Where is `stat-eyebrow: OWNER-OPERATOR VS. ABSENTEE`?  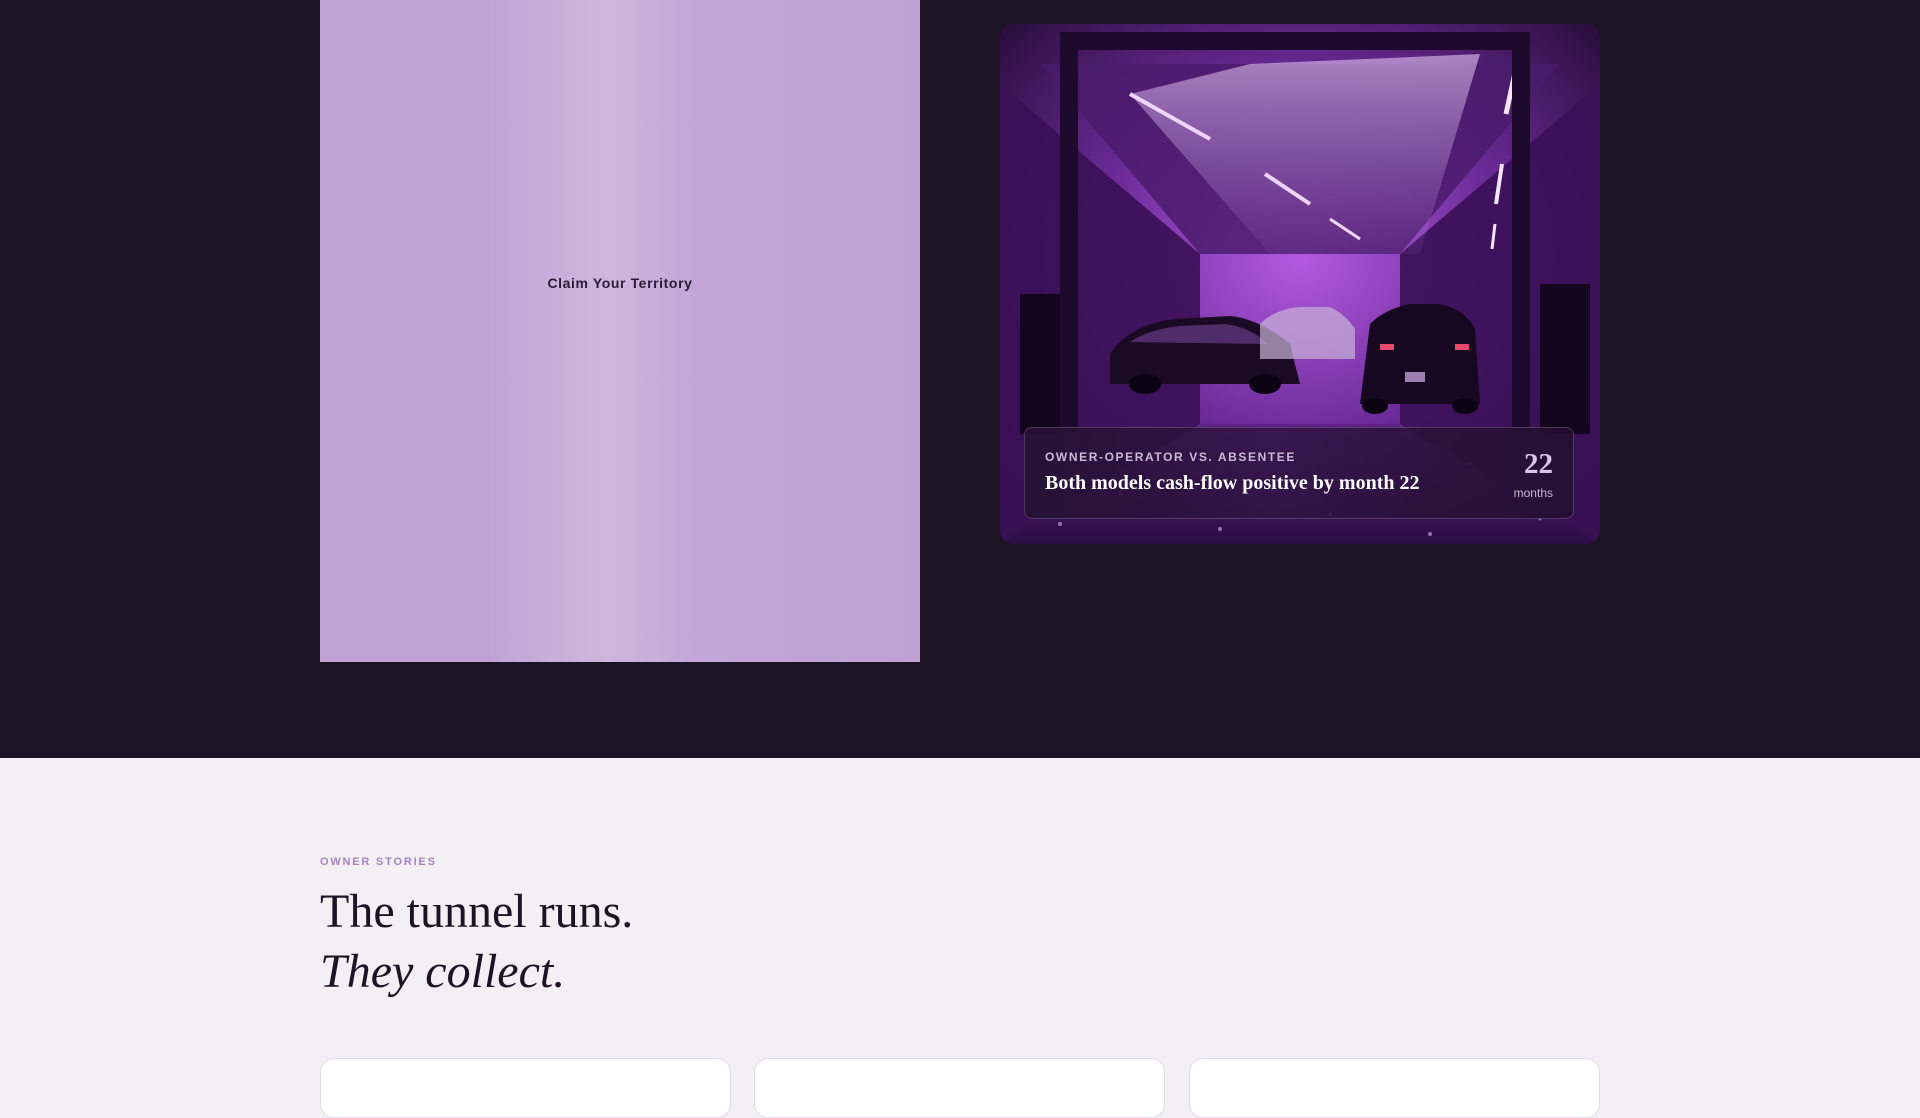
stat-eyebrow: OWNER-OPERATOR VS. ABSENTEE is located at coordinates (1170, 457).